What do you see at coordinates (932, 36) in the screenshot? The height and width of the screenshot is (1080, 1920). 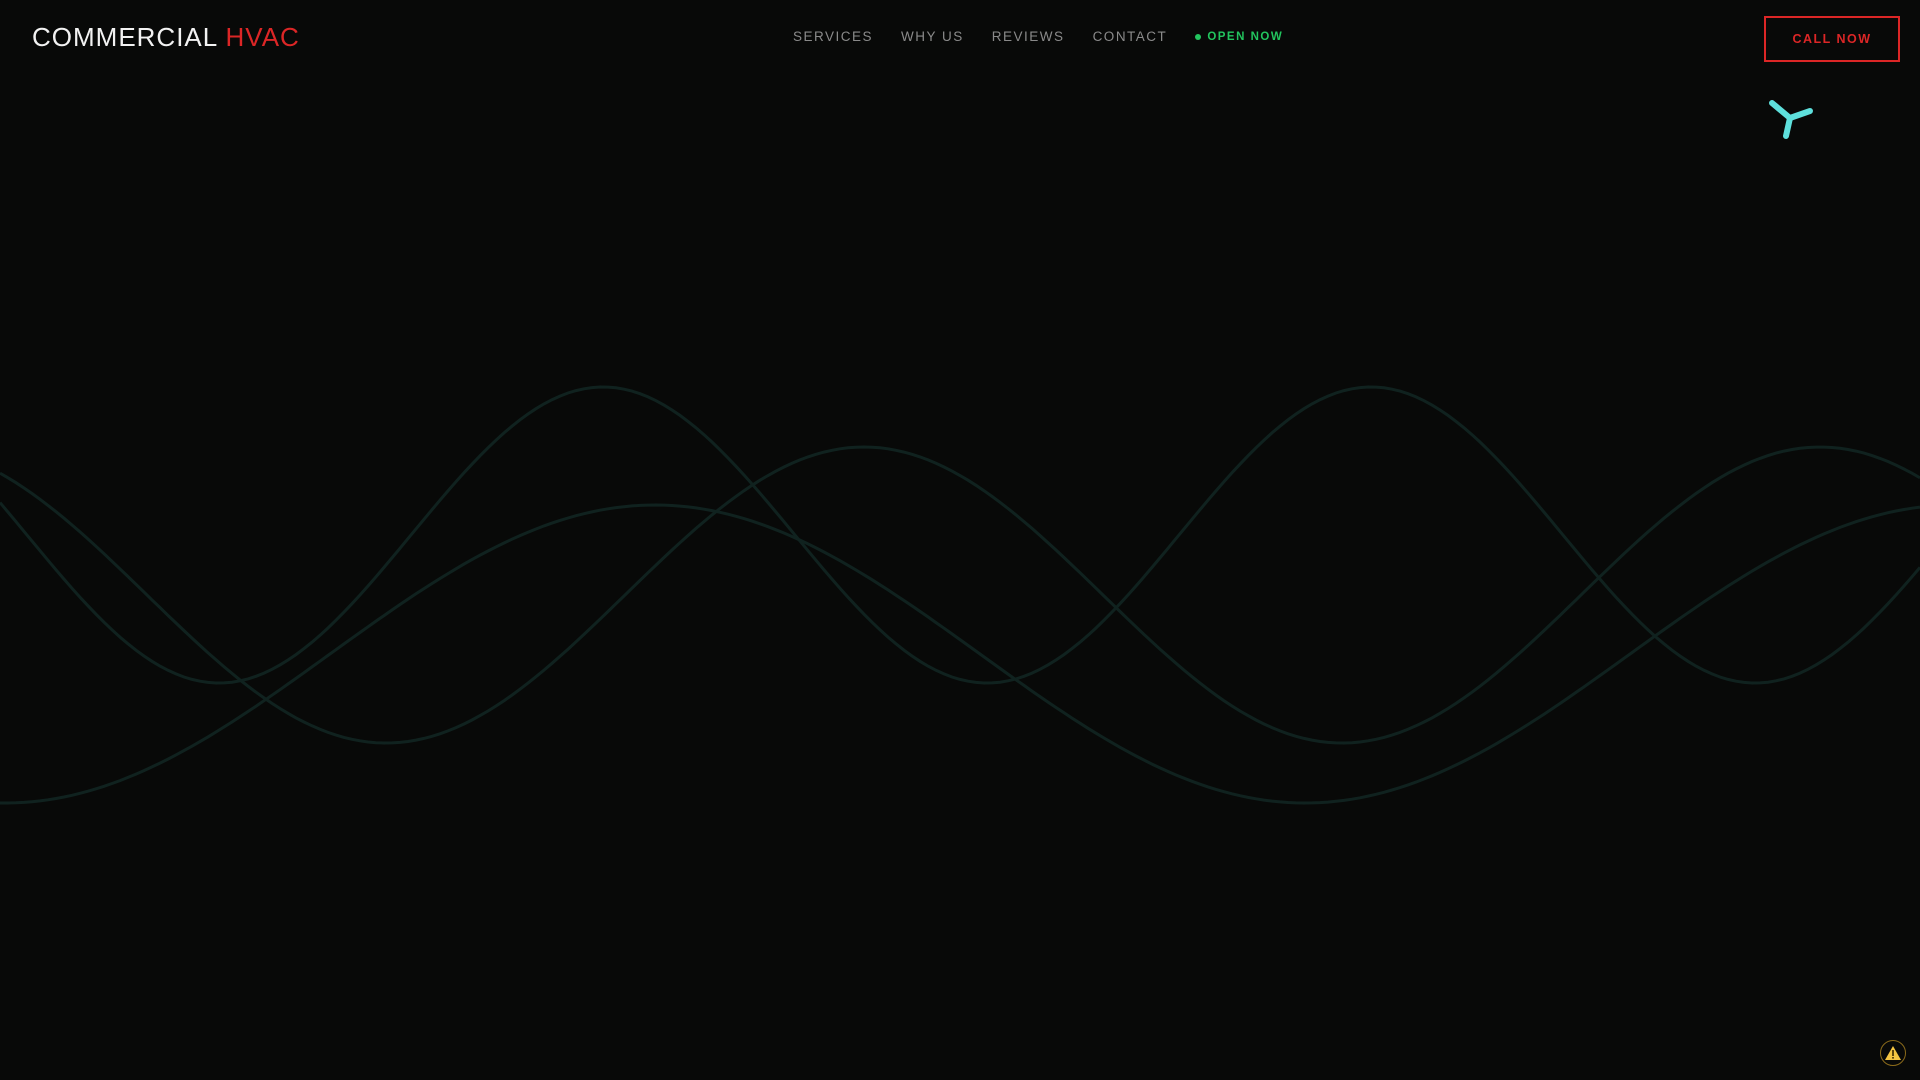 I see `nav-why-us: WHY US` at bounding box center [932, 36].